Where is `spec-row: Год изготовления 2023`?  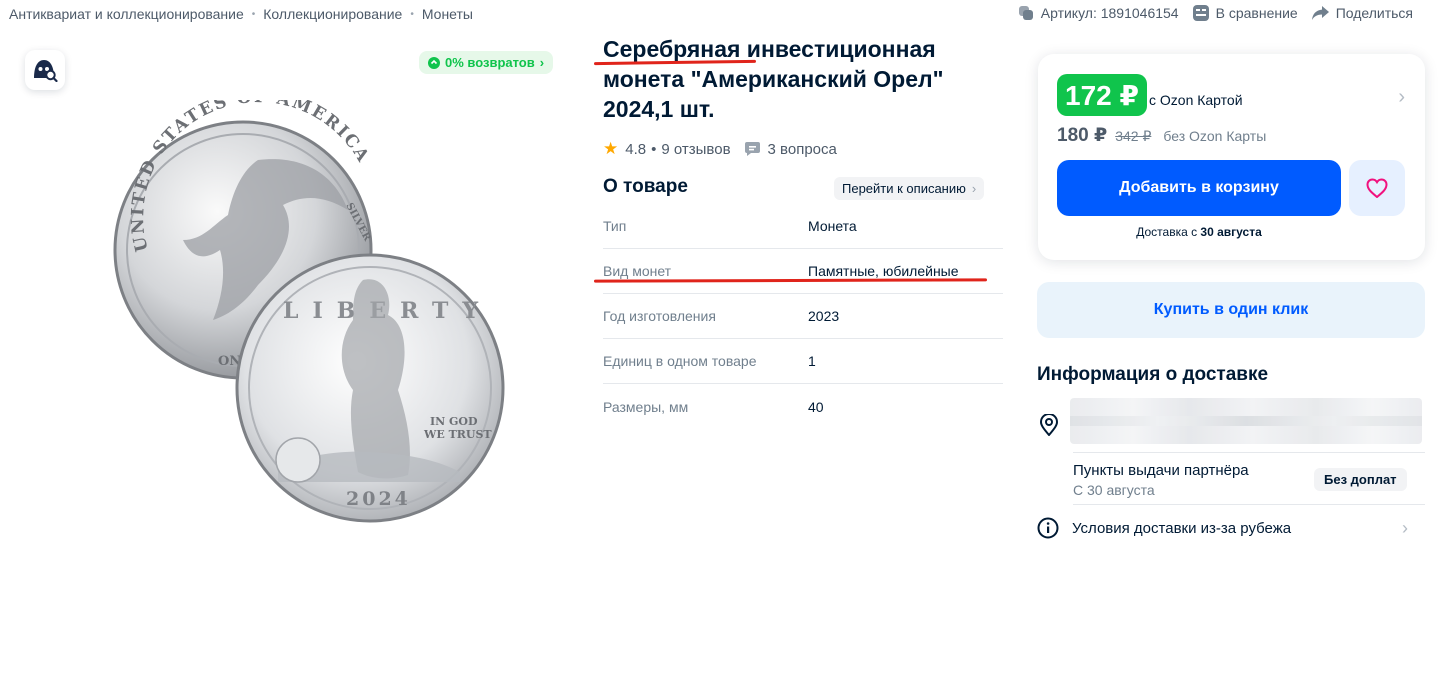
spec-row: Год изготовления 2023 is located at coordinates (803, 316).